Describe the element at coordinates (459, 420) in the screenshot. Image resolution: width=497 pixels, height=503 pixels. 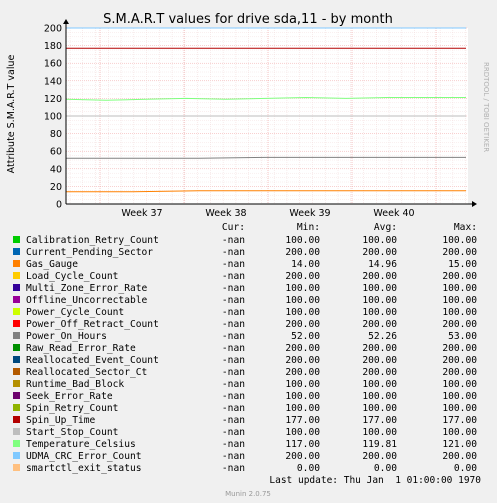
I see `legend-value: 177.00` at that location.